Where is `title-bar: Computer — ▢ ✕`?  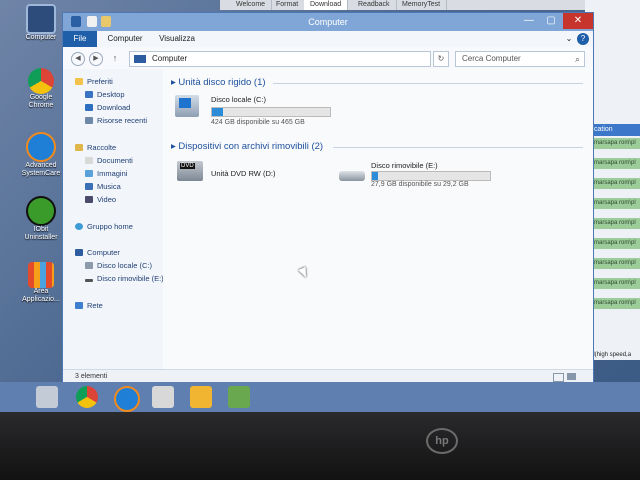 title-bar: Computer — ▢ ✕ is located at coordinates (328, 22).